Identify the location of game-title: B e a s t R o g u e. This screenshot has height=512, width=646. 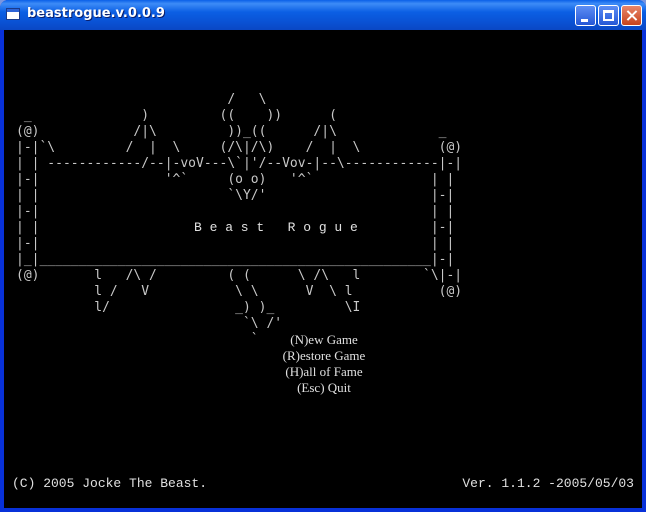
(276, 227).